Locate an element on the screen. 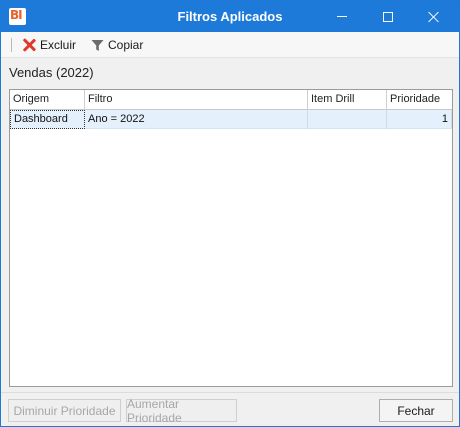 Image resolution: width=460 pixels, height=427 pixels. delete-x-icon is located at coordinates (29, 45).